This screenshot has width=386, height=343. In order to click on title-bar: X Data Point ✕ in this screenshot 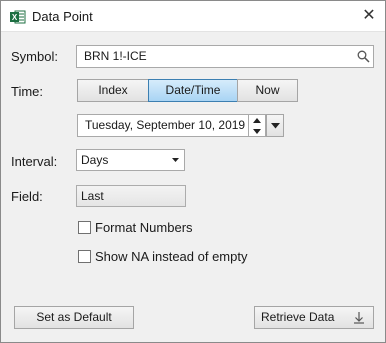, I will do `click(193, 16)`.